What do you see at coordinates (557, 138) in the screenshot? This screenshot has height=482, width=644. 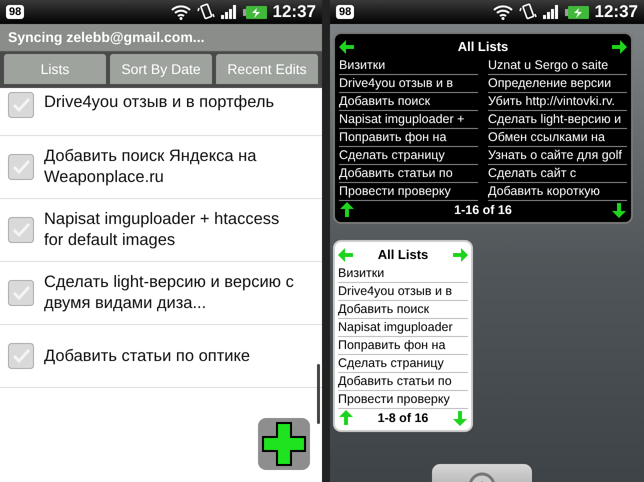 I see `widget-list-item: Обмен ссылками на` at bounding box center [557, 138].